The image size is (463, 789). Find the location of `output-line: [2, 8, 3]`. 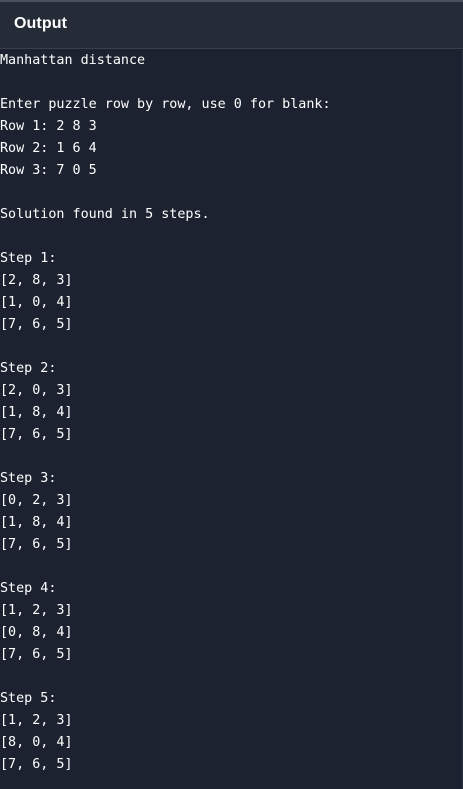

output-line: [2, 8, 3] is located at coordinates (36, 280).